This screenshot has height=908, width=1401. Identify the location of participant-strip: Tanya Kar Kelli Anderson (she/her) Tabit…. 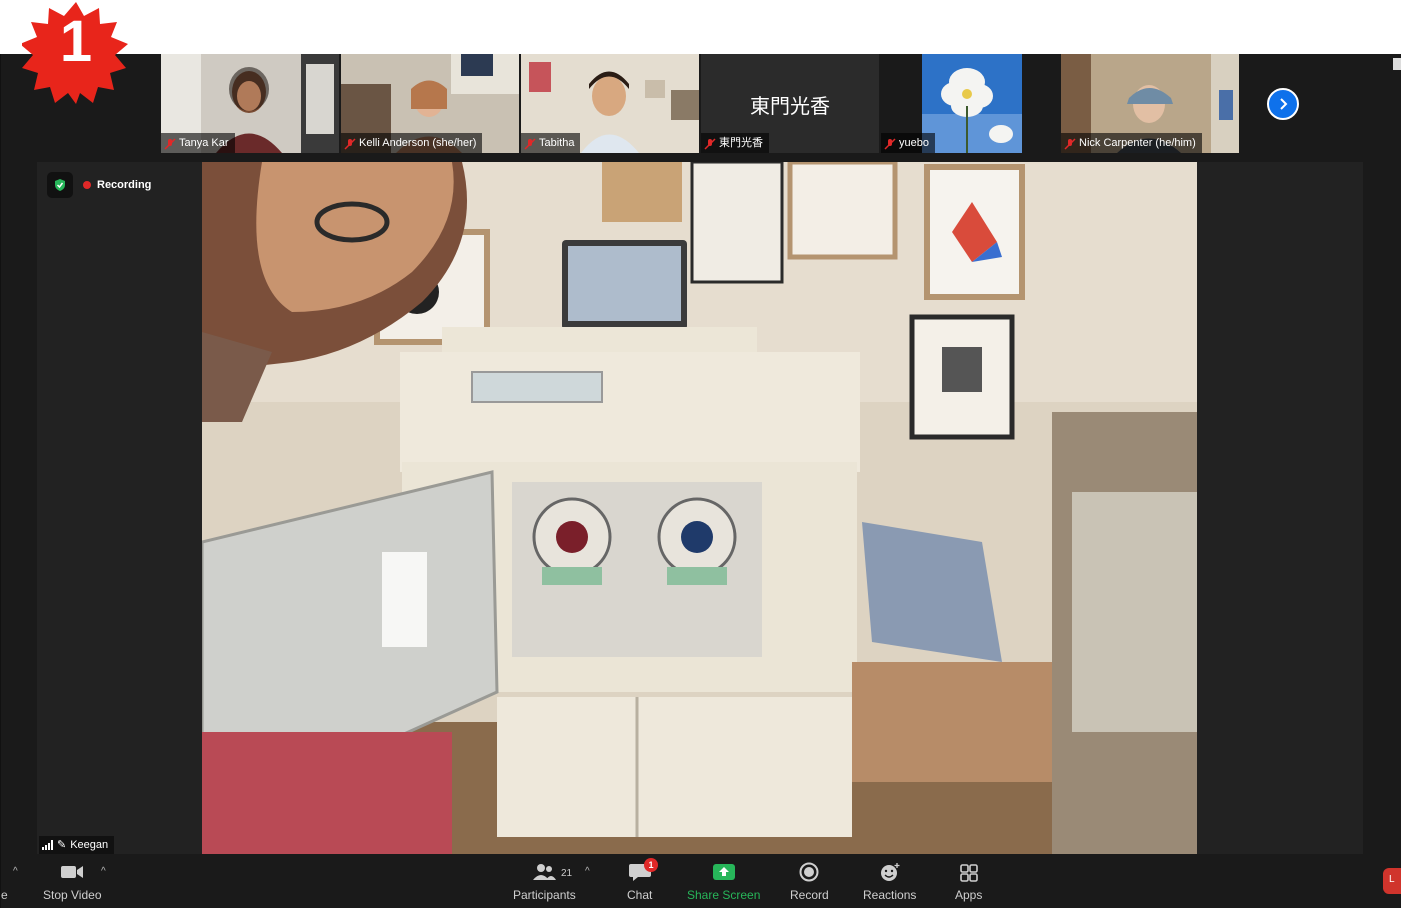
(701, 103).